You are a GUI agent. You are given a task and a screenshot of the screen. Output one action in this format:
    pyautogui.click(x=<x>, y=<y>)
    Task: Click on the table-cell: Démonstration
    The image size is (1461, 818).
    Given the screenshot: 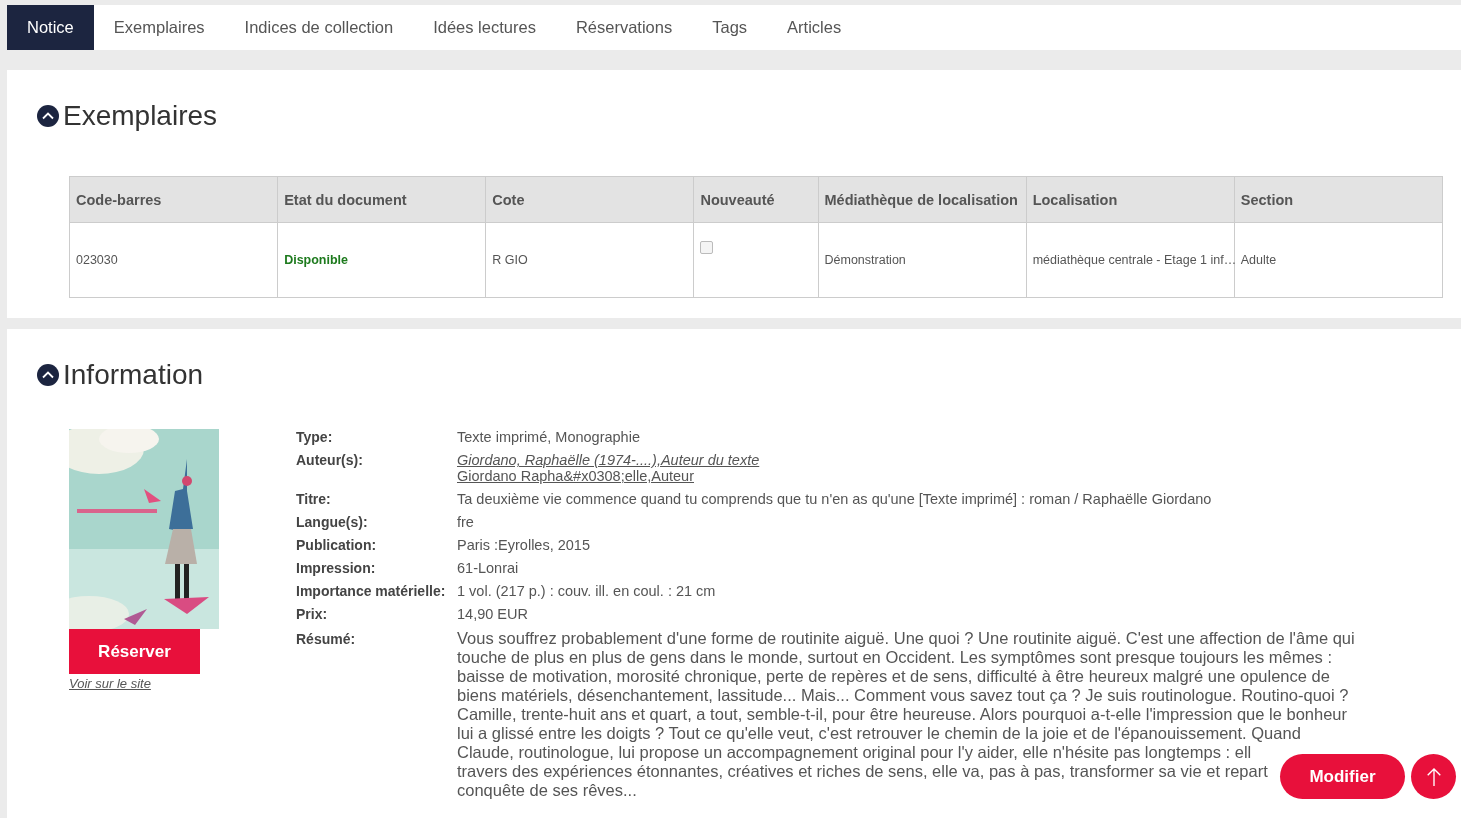 What is the action you would take?
    pyautogui.click(x=922, y=260)
    